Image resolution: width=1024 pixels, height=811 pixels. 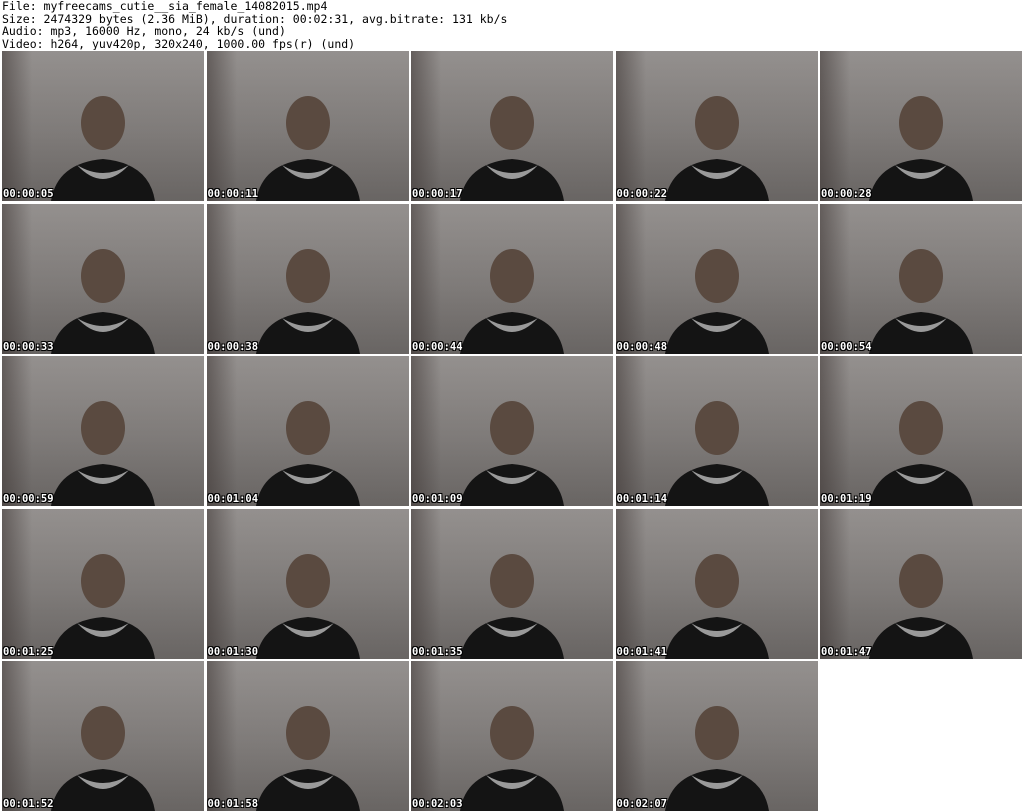 What do you see at coordinates (28, 804) in the screenshot?
I see `frame-timestamp: 00:01:52` at bounding box center [28, 804].